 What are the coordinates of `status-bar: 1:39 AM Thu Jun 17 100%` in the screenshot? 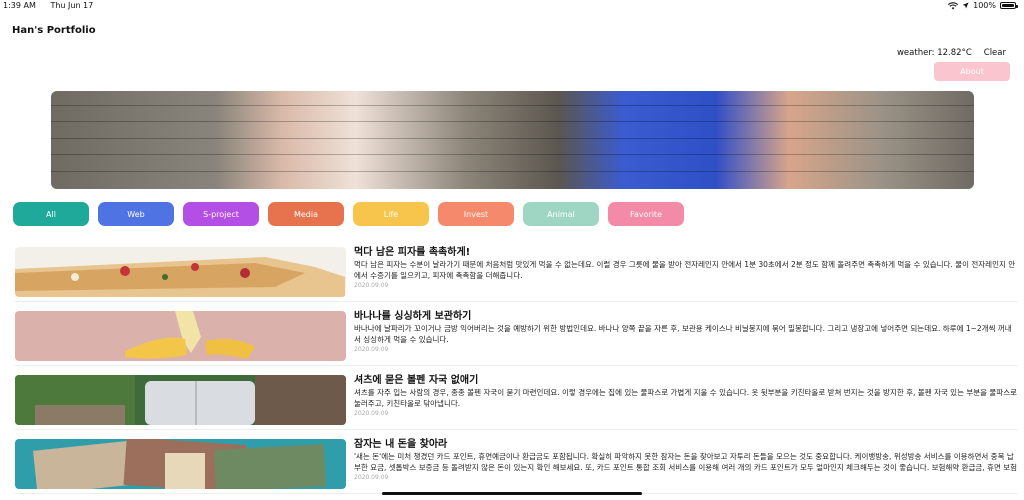 It's located at (512, 6).